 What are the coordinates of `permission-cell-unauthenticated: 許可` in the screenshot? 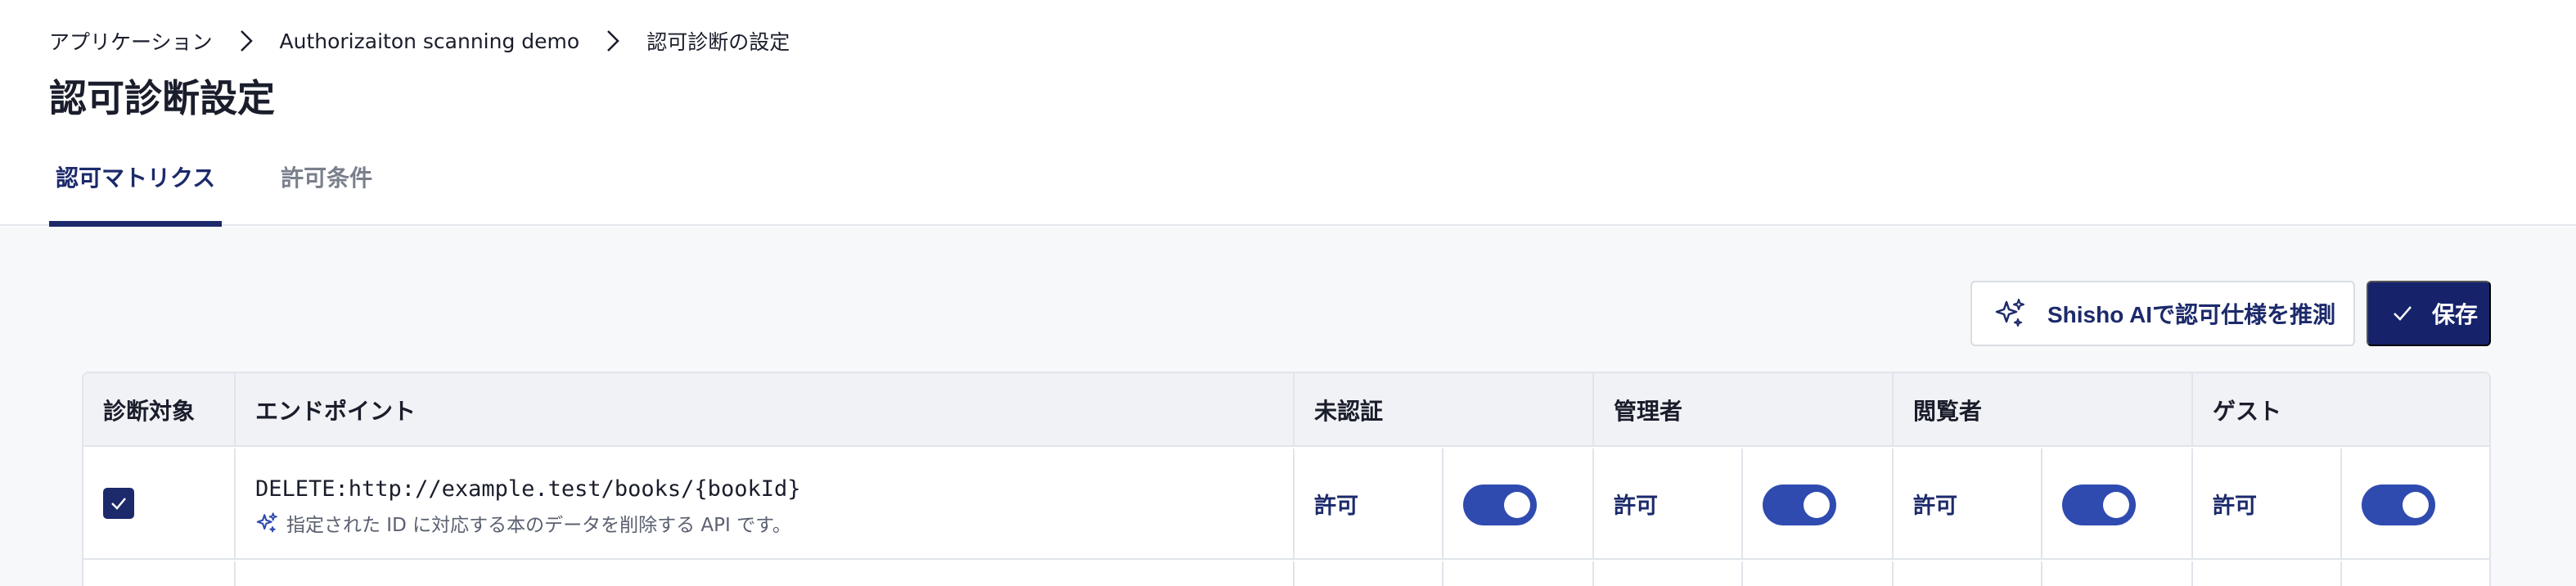 It's located at (1444, 504).